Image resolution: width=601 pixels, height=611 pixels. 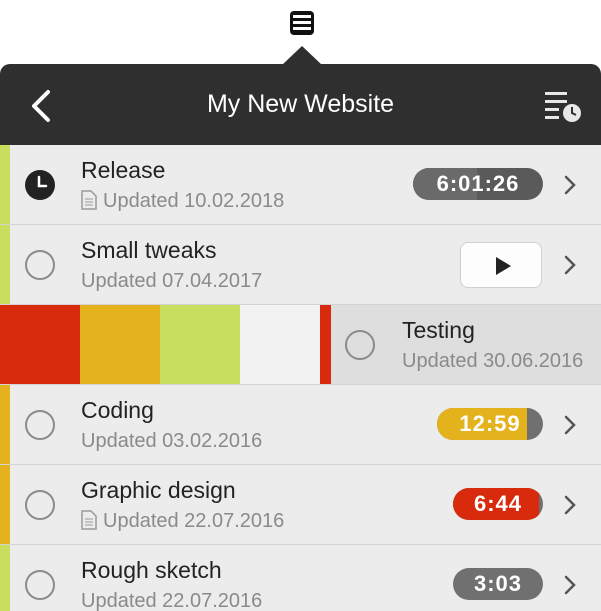 What do you see at coordinates (120, 344) in the screenshot?
I see `color-option-yellow` at bounding box center [120, 344].